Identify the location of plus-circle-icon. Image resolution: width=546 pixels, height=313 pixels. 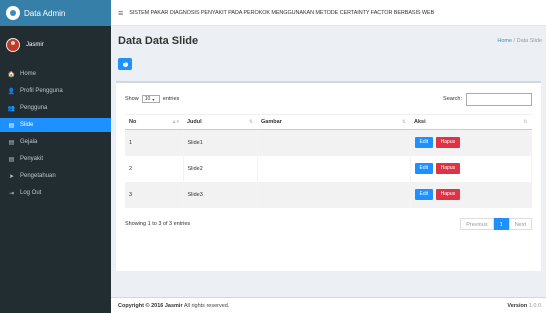
(125, 64).